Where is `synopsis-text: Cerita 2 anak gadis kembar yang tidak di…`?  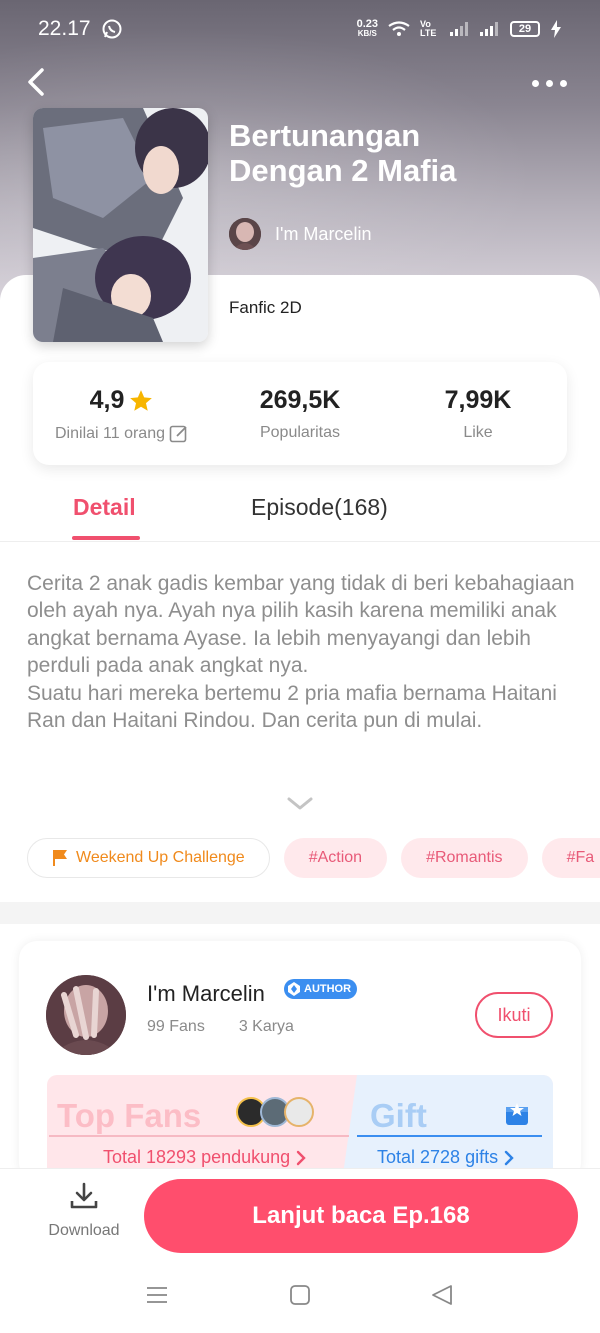
synopsis-text: Cerita 2 anak gadis kembar yang tidak di… is located at coordinates (307, 652).